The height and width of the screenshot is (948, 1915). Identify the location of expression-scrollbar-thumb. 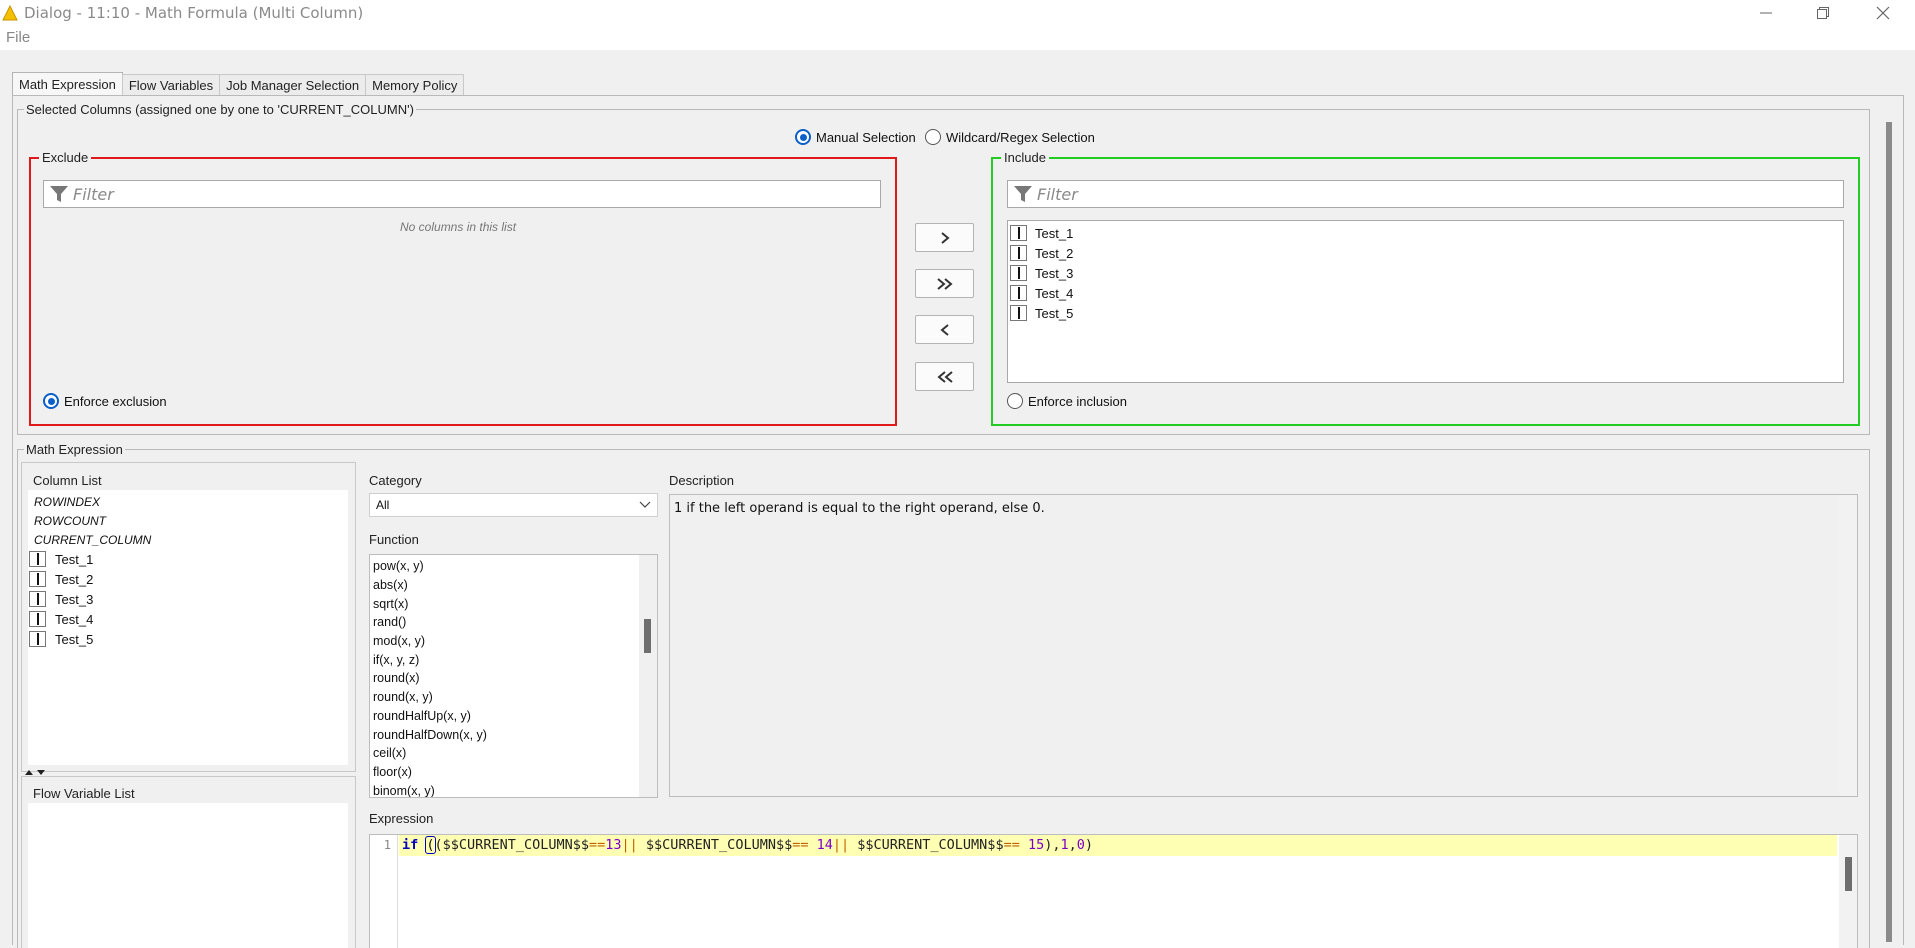
(1848, 874).